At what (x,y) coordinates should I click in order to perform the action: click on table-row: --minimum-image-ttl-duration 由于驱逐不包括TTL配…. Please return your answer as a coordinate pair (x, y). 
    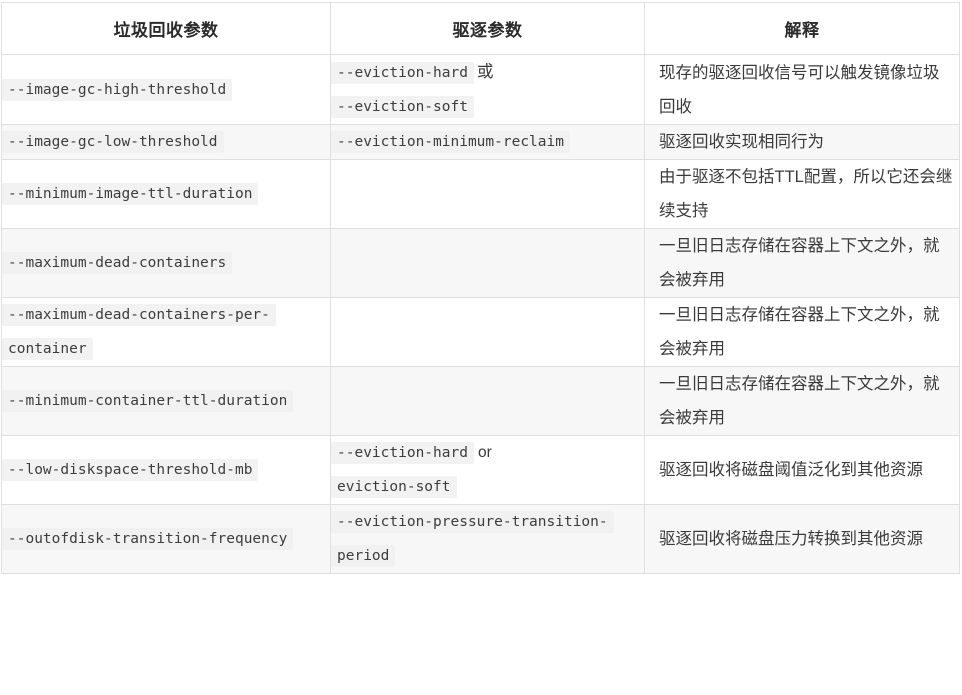
    Looking at the image, I should click on (480, 194).